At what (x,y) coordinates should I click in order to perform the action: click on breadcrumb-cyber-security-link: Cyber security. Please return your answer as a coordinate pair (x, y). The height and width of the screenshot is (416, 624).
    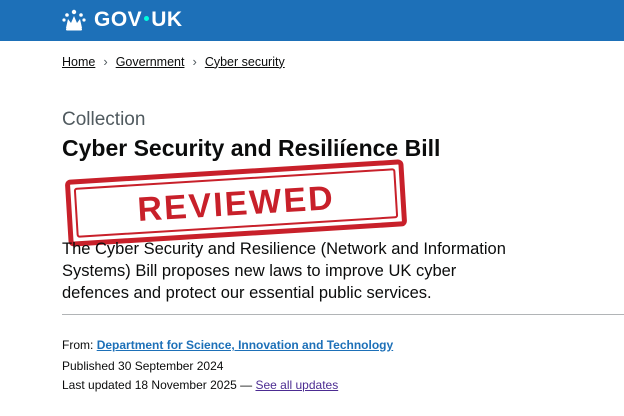
    Looking at the image, I should click on (245, 62).